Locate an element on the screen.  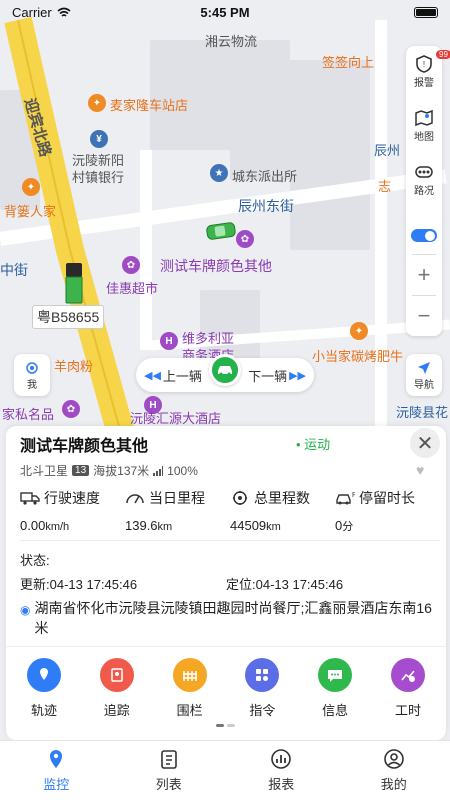
navigation-arrow-icon is located at coordinates (424, 367).